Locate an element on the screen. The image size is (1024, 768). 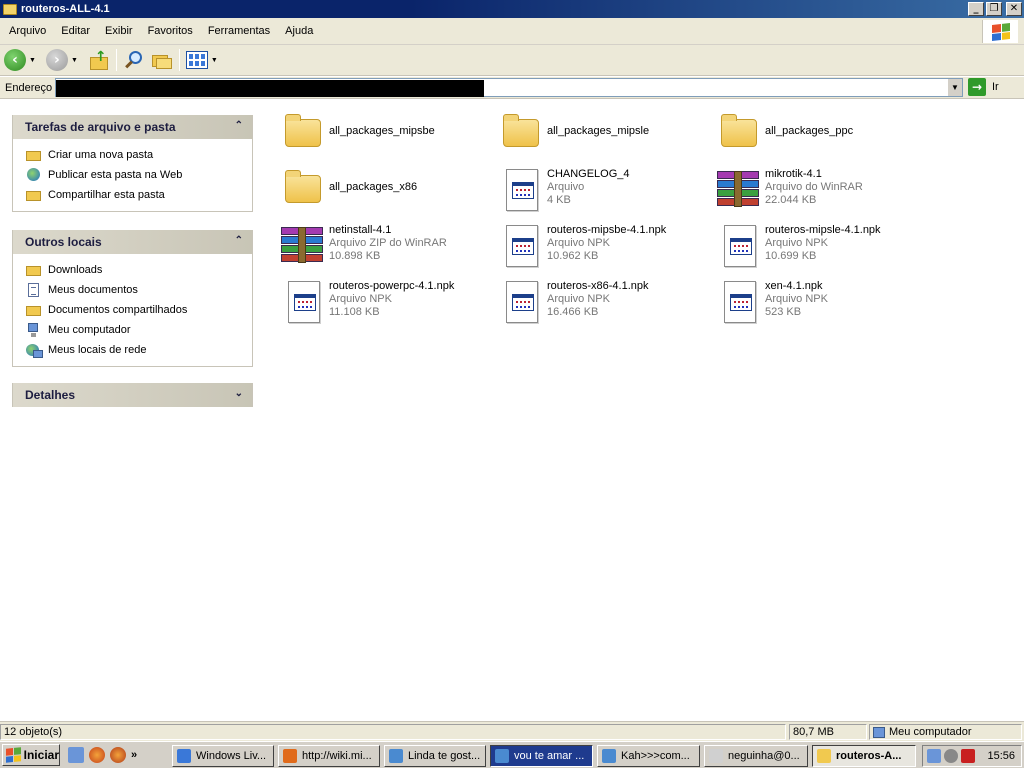
place-my-computer: Meu computador is located at coordinates (138, 330).